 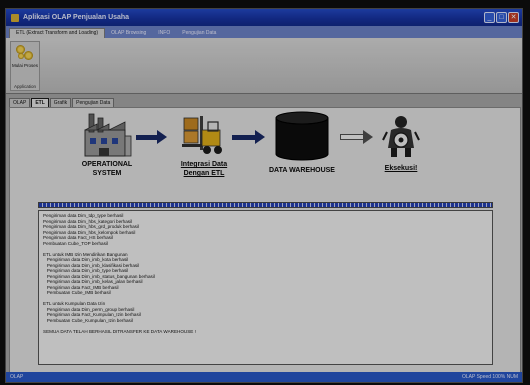 I want to click on mulai-proses-button: Mulai Proses, so click(x=25, y=56).